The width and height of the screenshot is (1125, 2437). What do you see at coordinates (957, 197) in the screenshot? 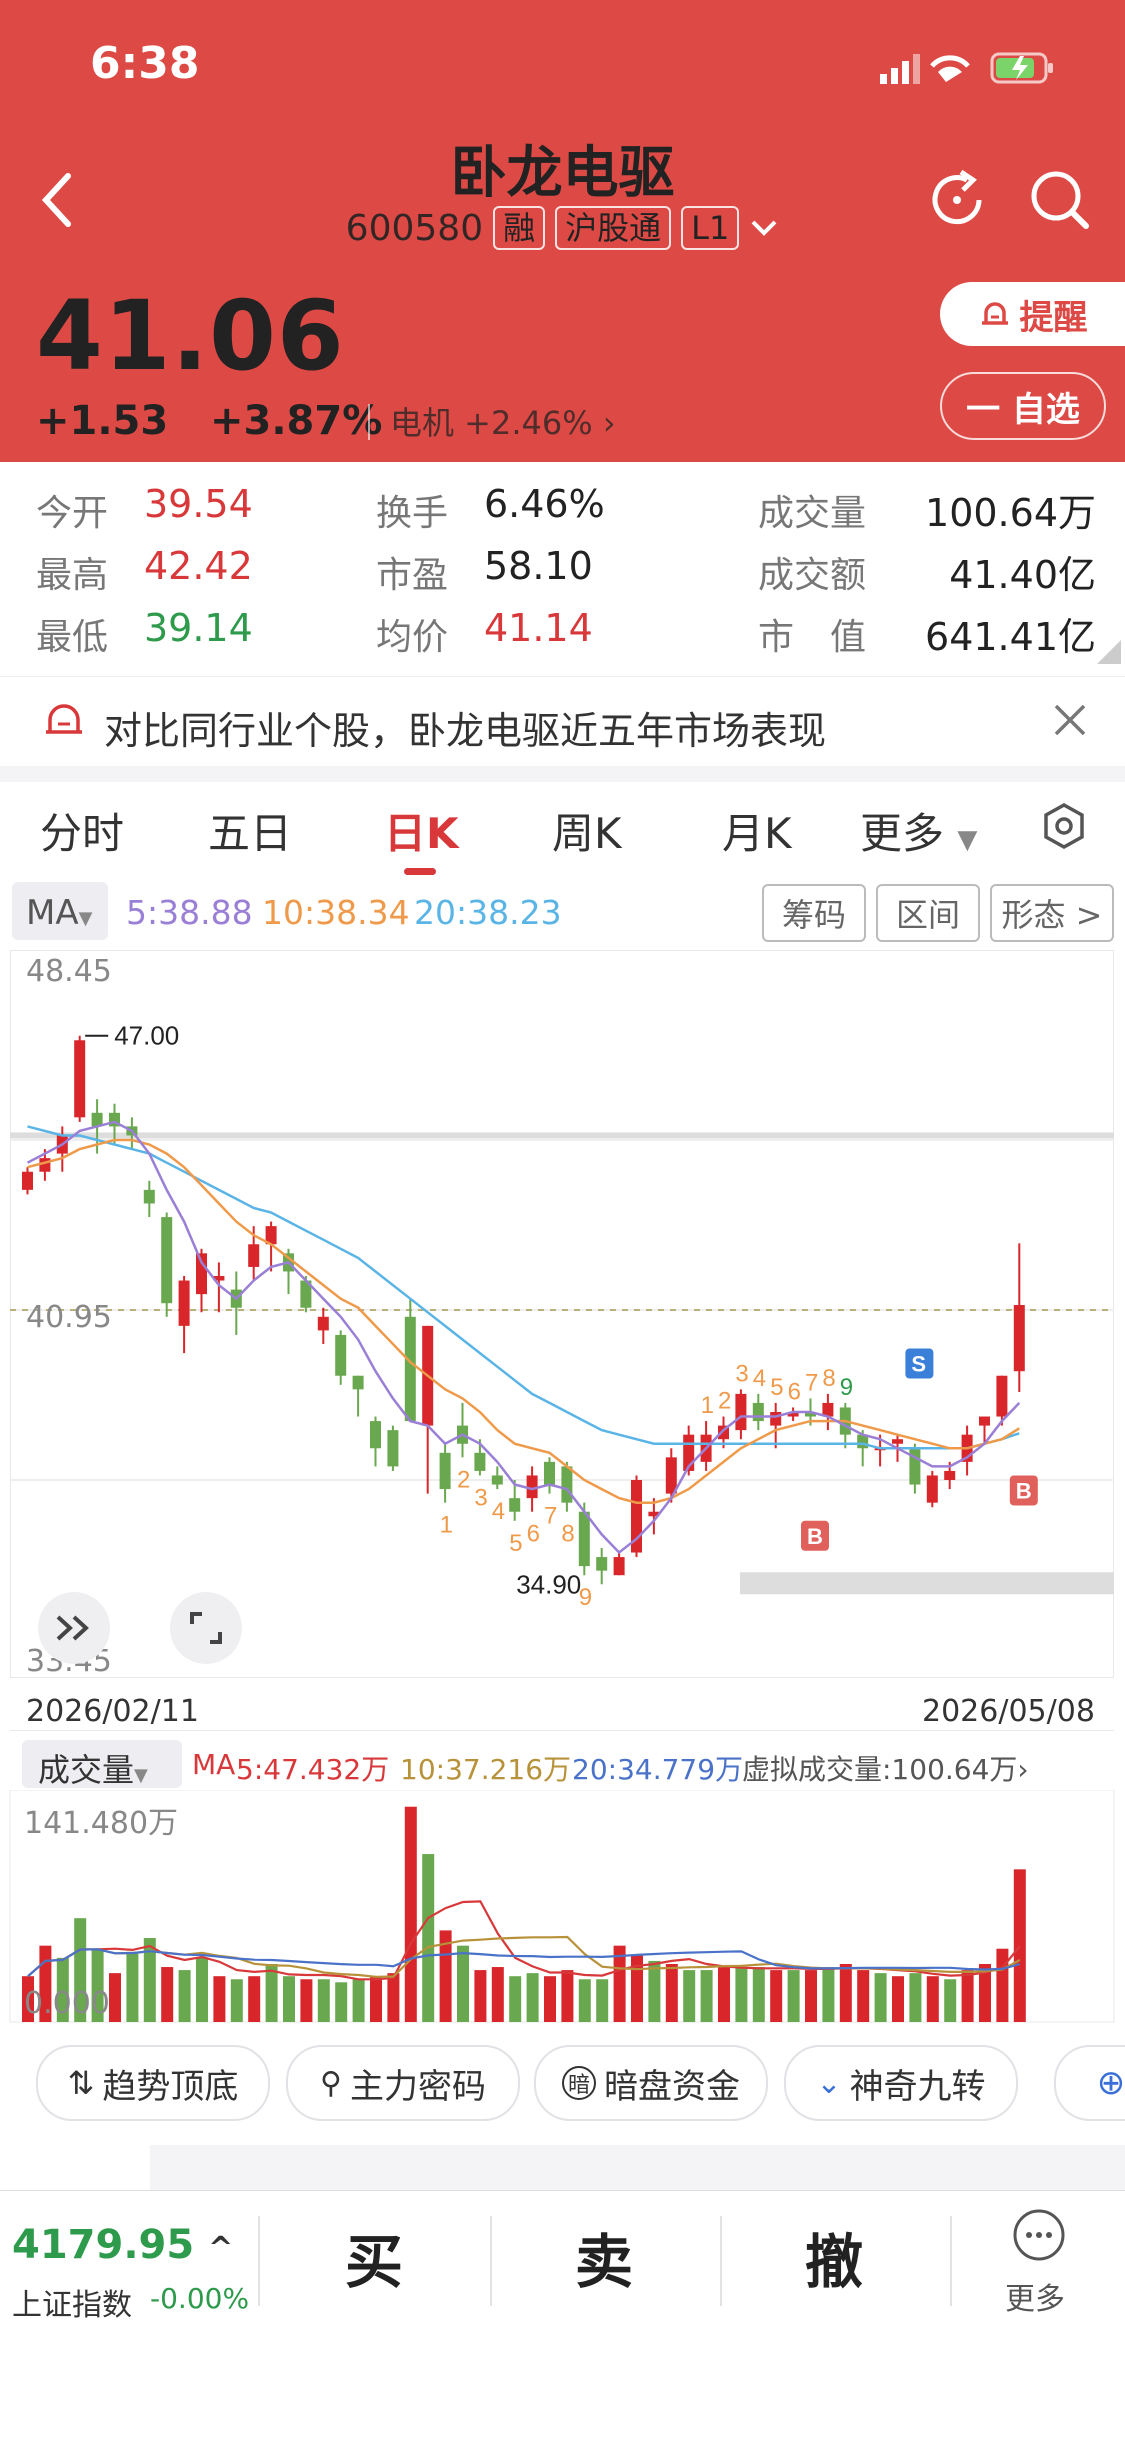
I see `refresh-icon` at bounding box center [957, 197].